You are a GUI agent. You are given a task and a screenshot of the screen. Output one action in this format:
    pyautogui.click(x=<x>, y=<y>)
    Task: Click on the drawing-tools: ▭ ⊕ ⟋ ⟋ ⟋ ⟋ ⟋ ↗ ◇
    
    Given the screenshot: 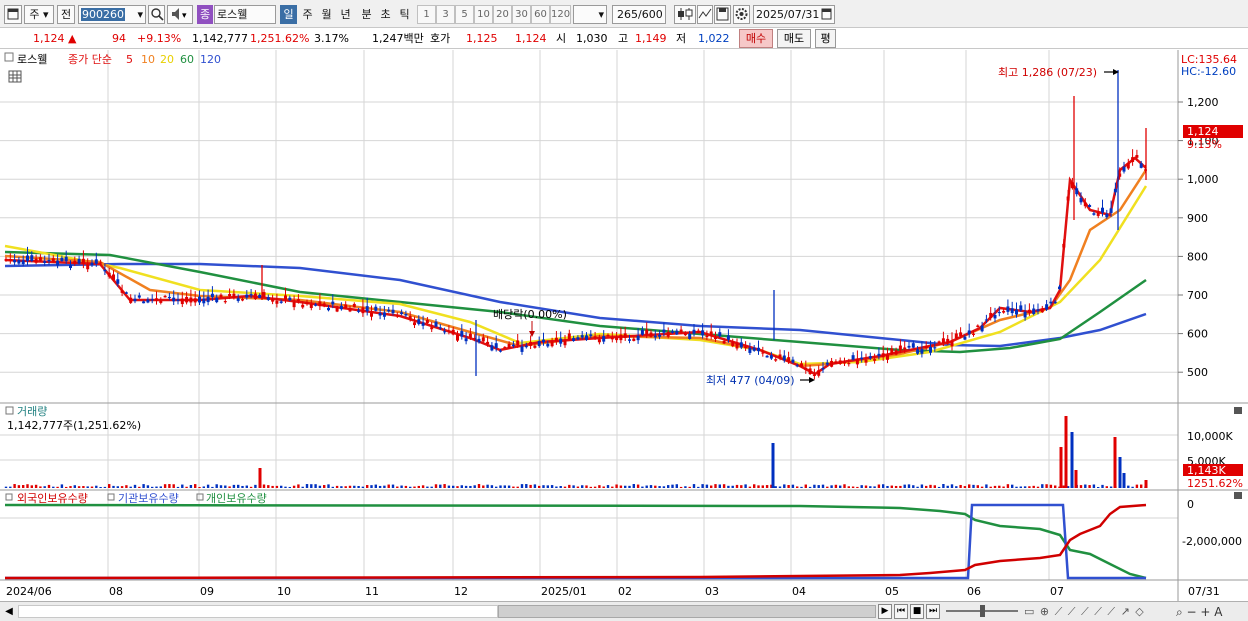 What is the action you would take?
    pyautogui.click(x=1099, y=612)
    